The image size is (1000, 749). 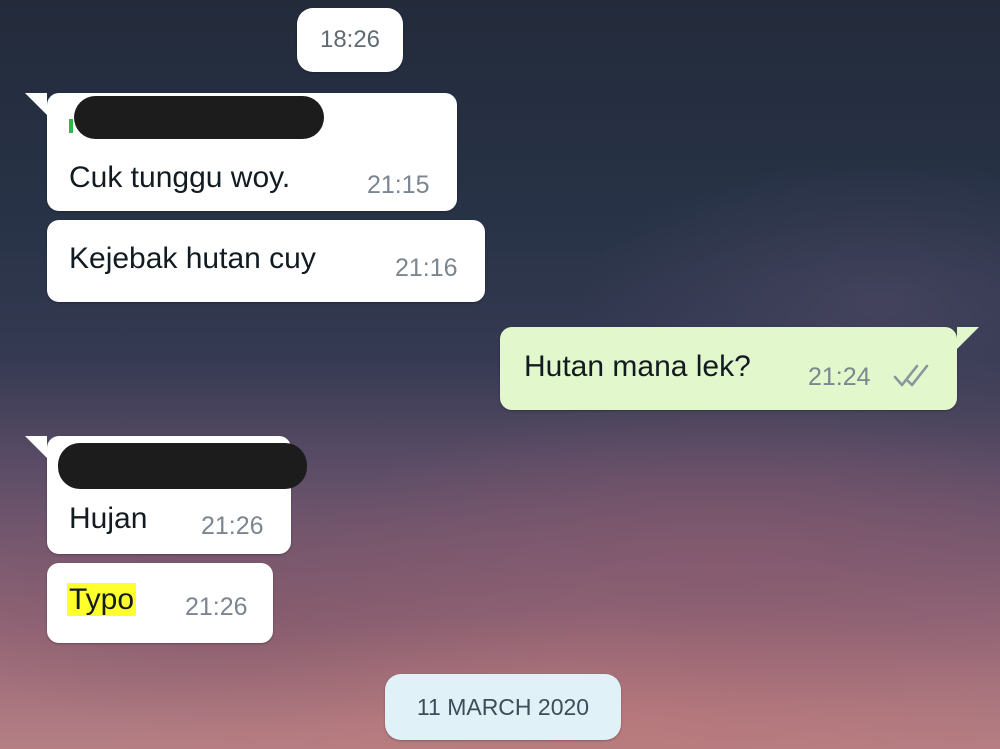 I want to click on message-time: 21:15, so click(x=398, y=185).